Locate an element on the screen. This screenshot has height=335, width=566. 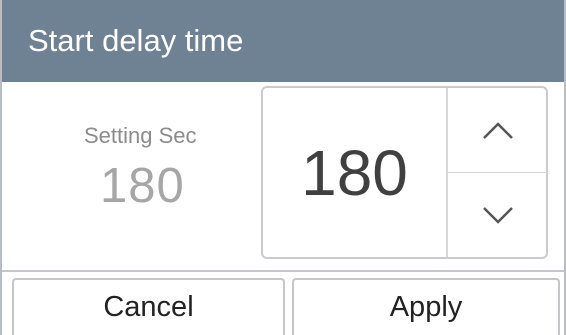
chevron-up-icon is located at coordinates (498, 130).